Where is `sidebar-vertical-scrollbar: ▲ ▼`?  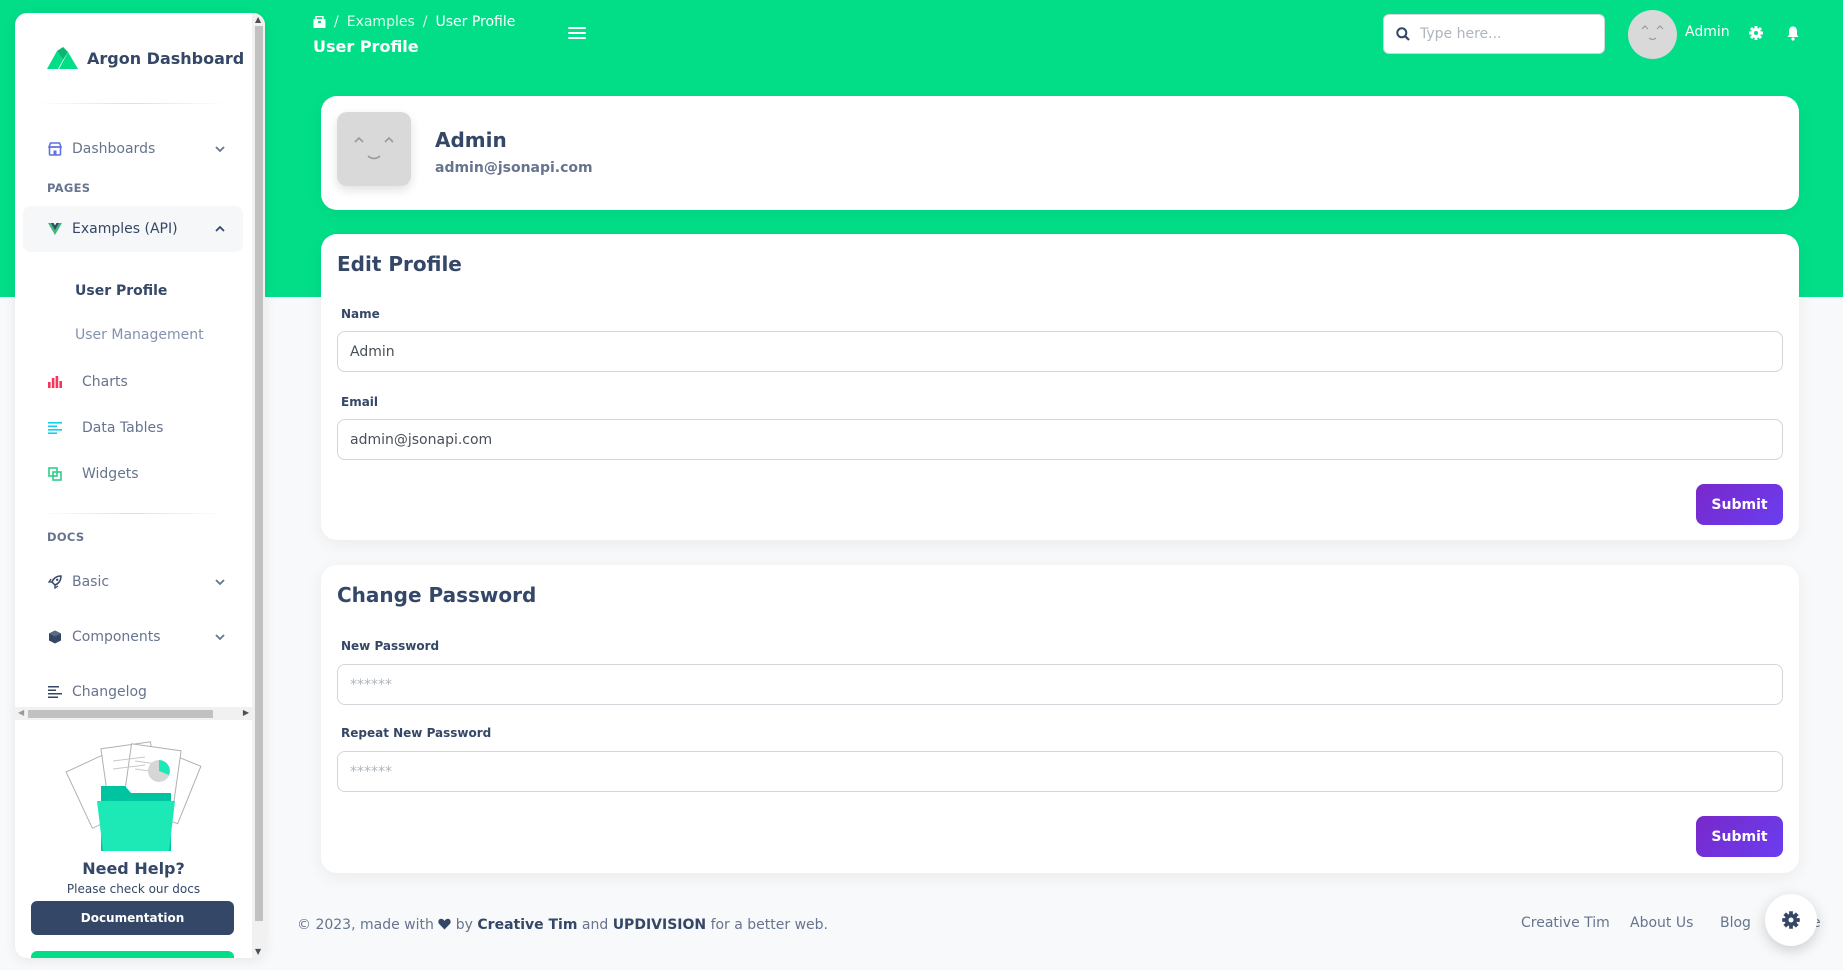 sidebar-vertical-scrollbar: ▲ ▼ is located at coordinates (258, 485).